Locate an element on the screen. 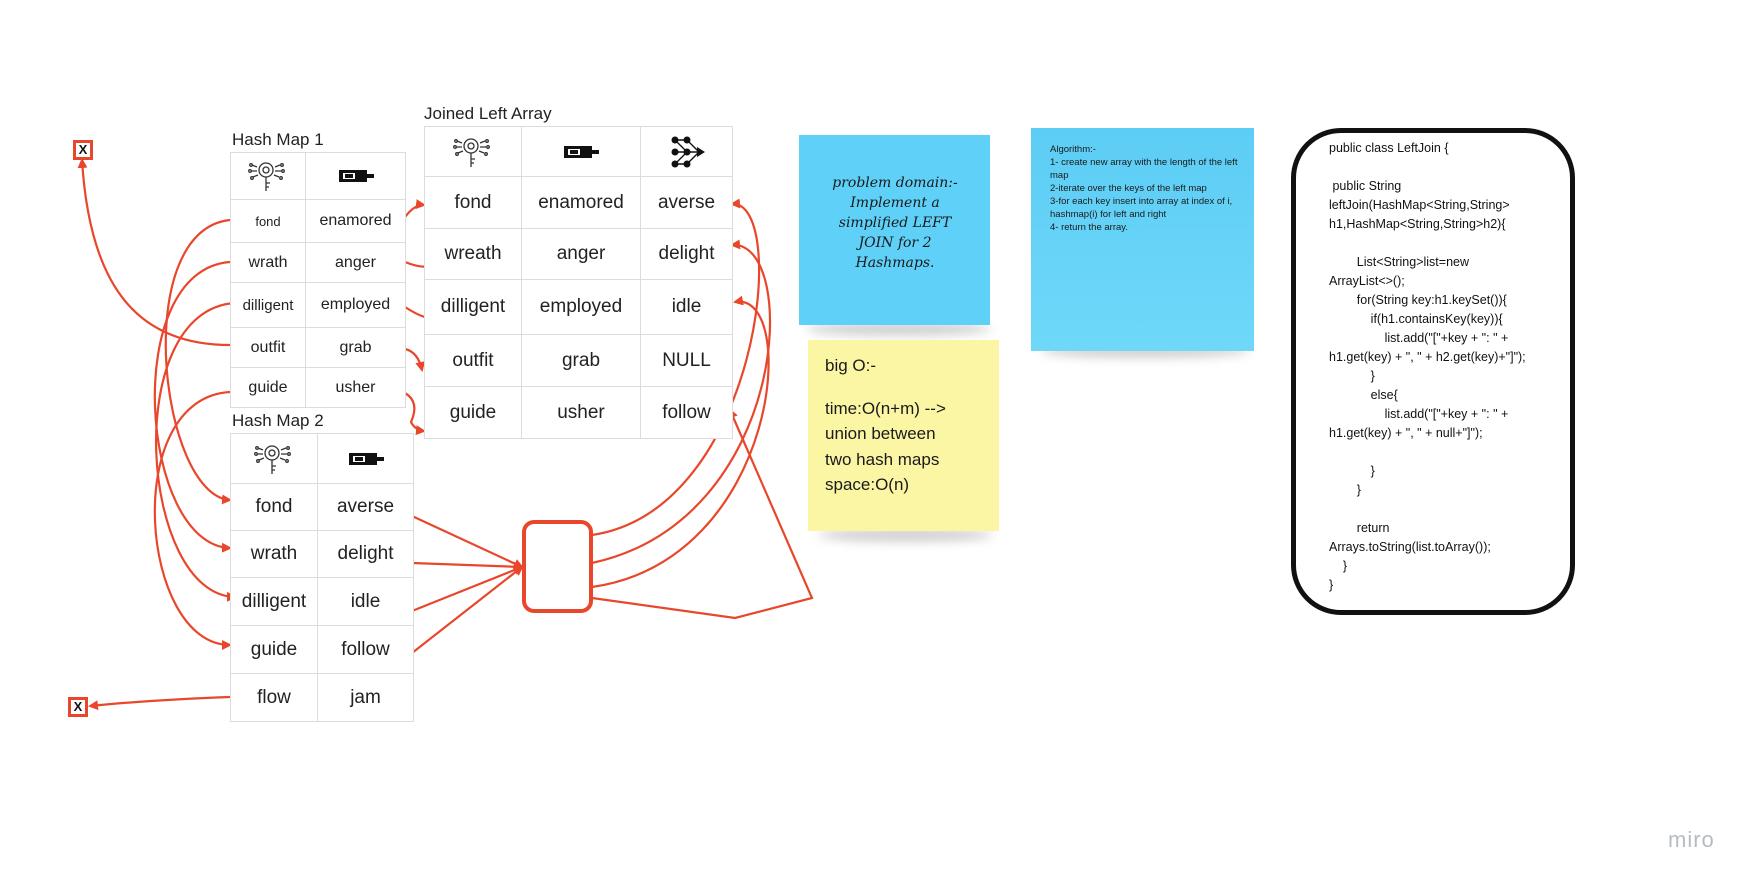 The image size is (1757, 889). arrow-idle-to-hub is located at coordinates (467, 589).